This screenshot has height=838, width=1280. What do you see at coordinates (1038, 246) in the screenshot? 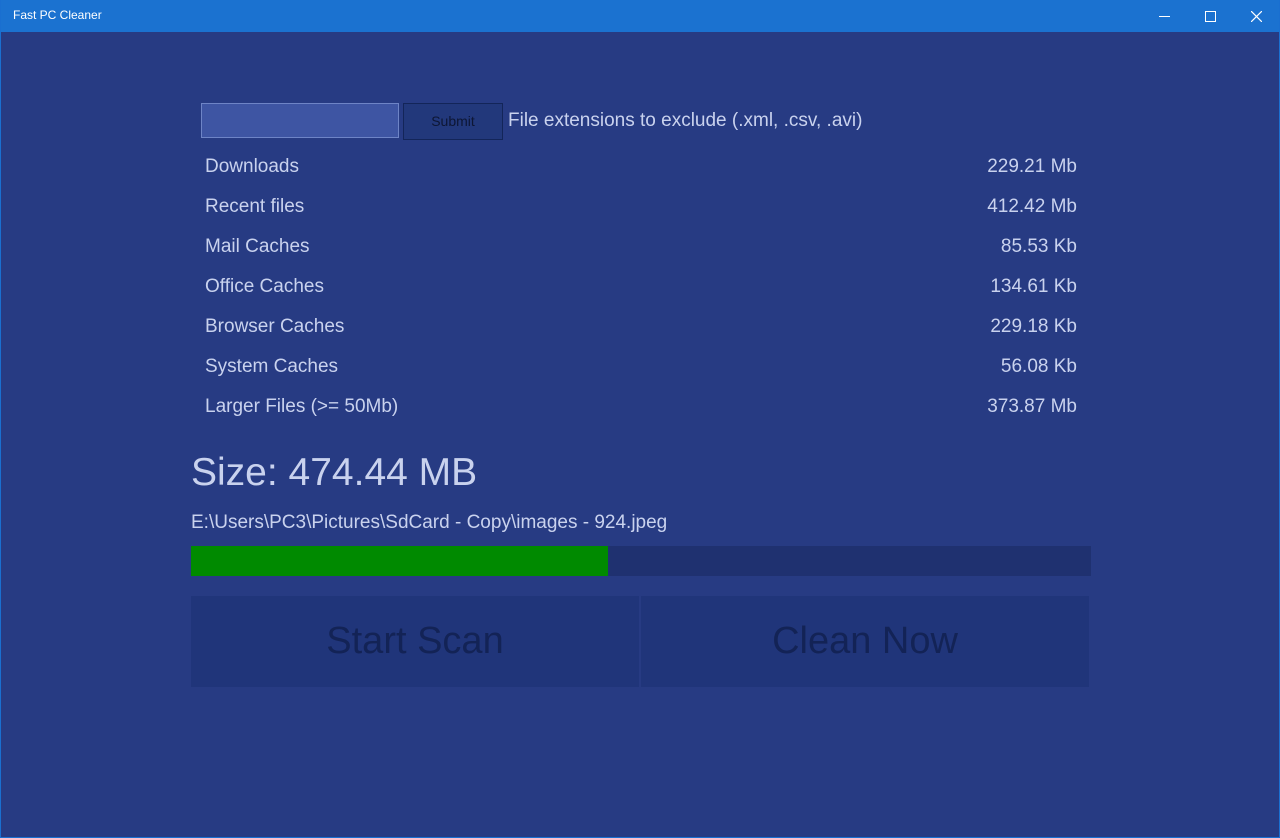
I see `item-size: 85.53 Kb` at bounding box center [1038, 246].